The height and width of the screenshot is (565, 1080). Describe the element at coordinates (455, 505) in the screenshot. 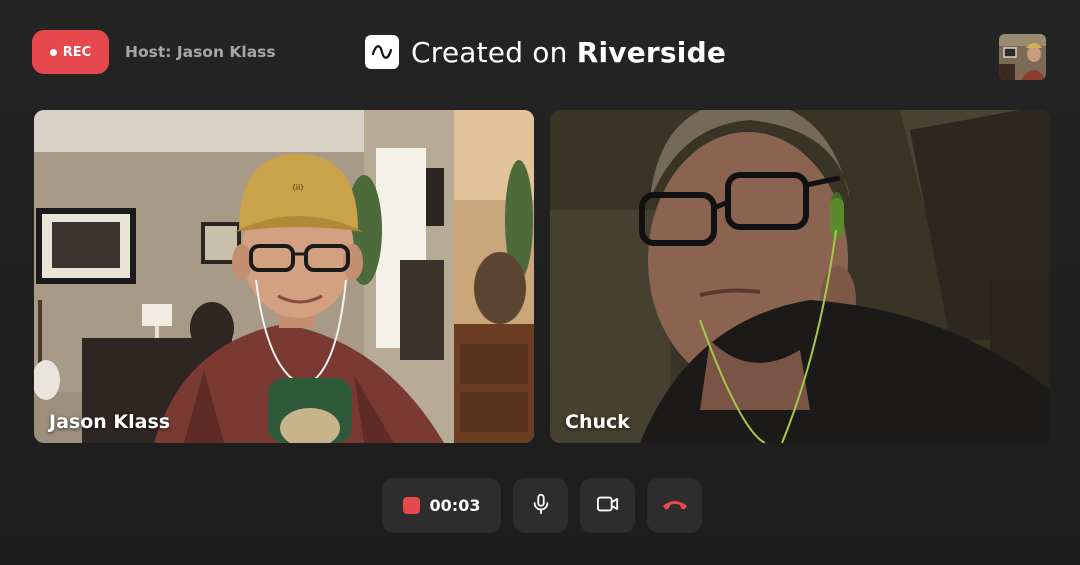

I see `timer-value: 00:03` at that location.